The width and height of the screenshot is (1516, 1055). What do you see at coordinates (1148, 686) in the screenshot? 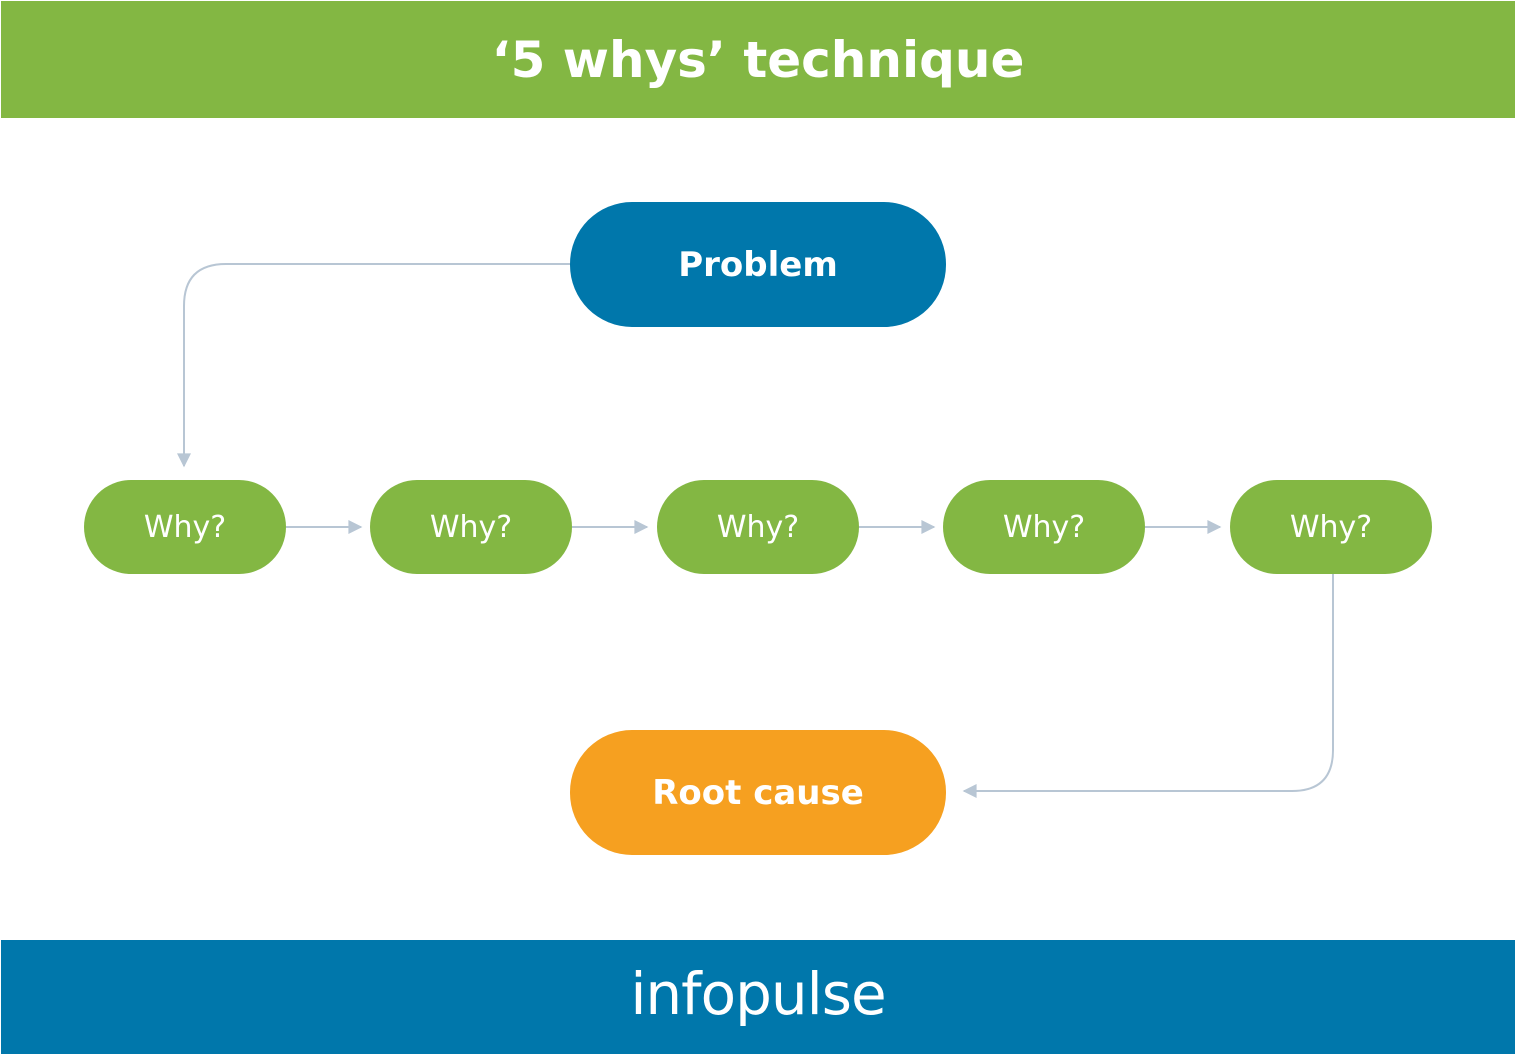
I see `connector-why-5-to-root-cause` at bounding box center [1148, 686].